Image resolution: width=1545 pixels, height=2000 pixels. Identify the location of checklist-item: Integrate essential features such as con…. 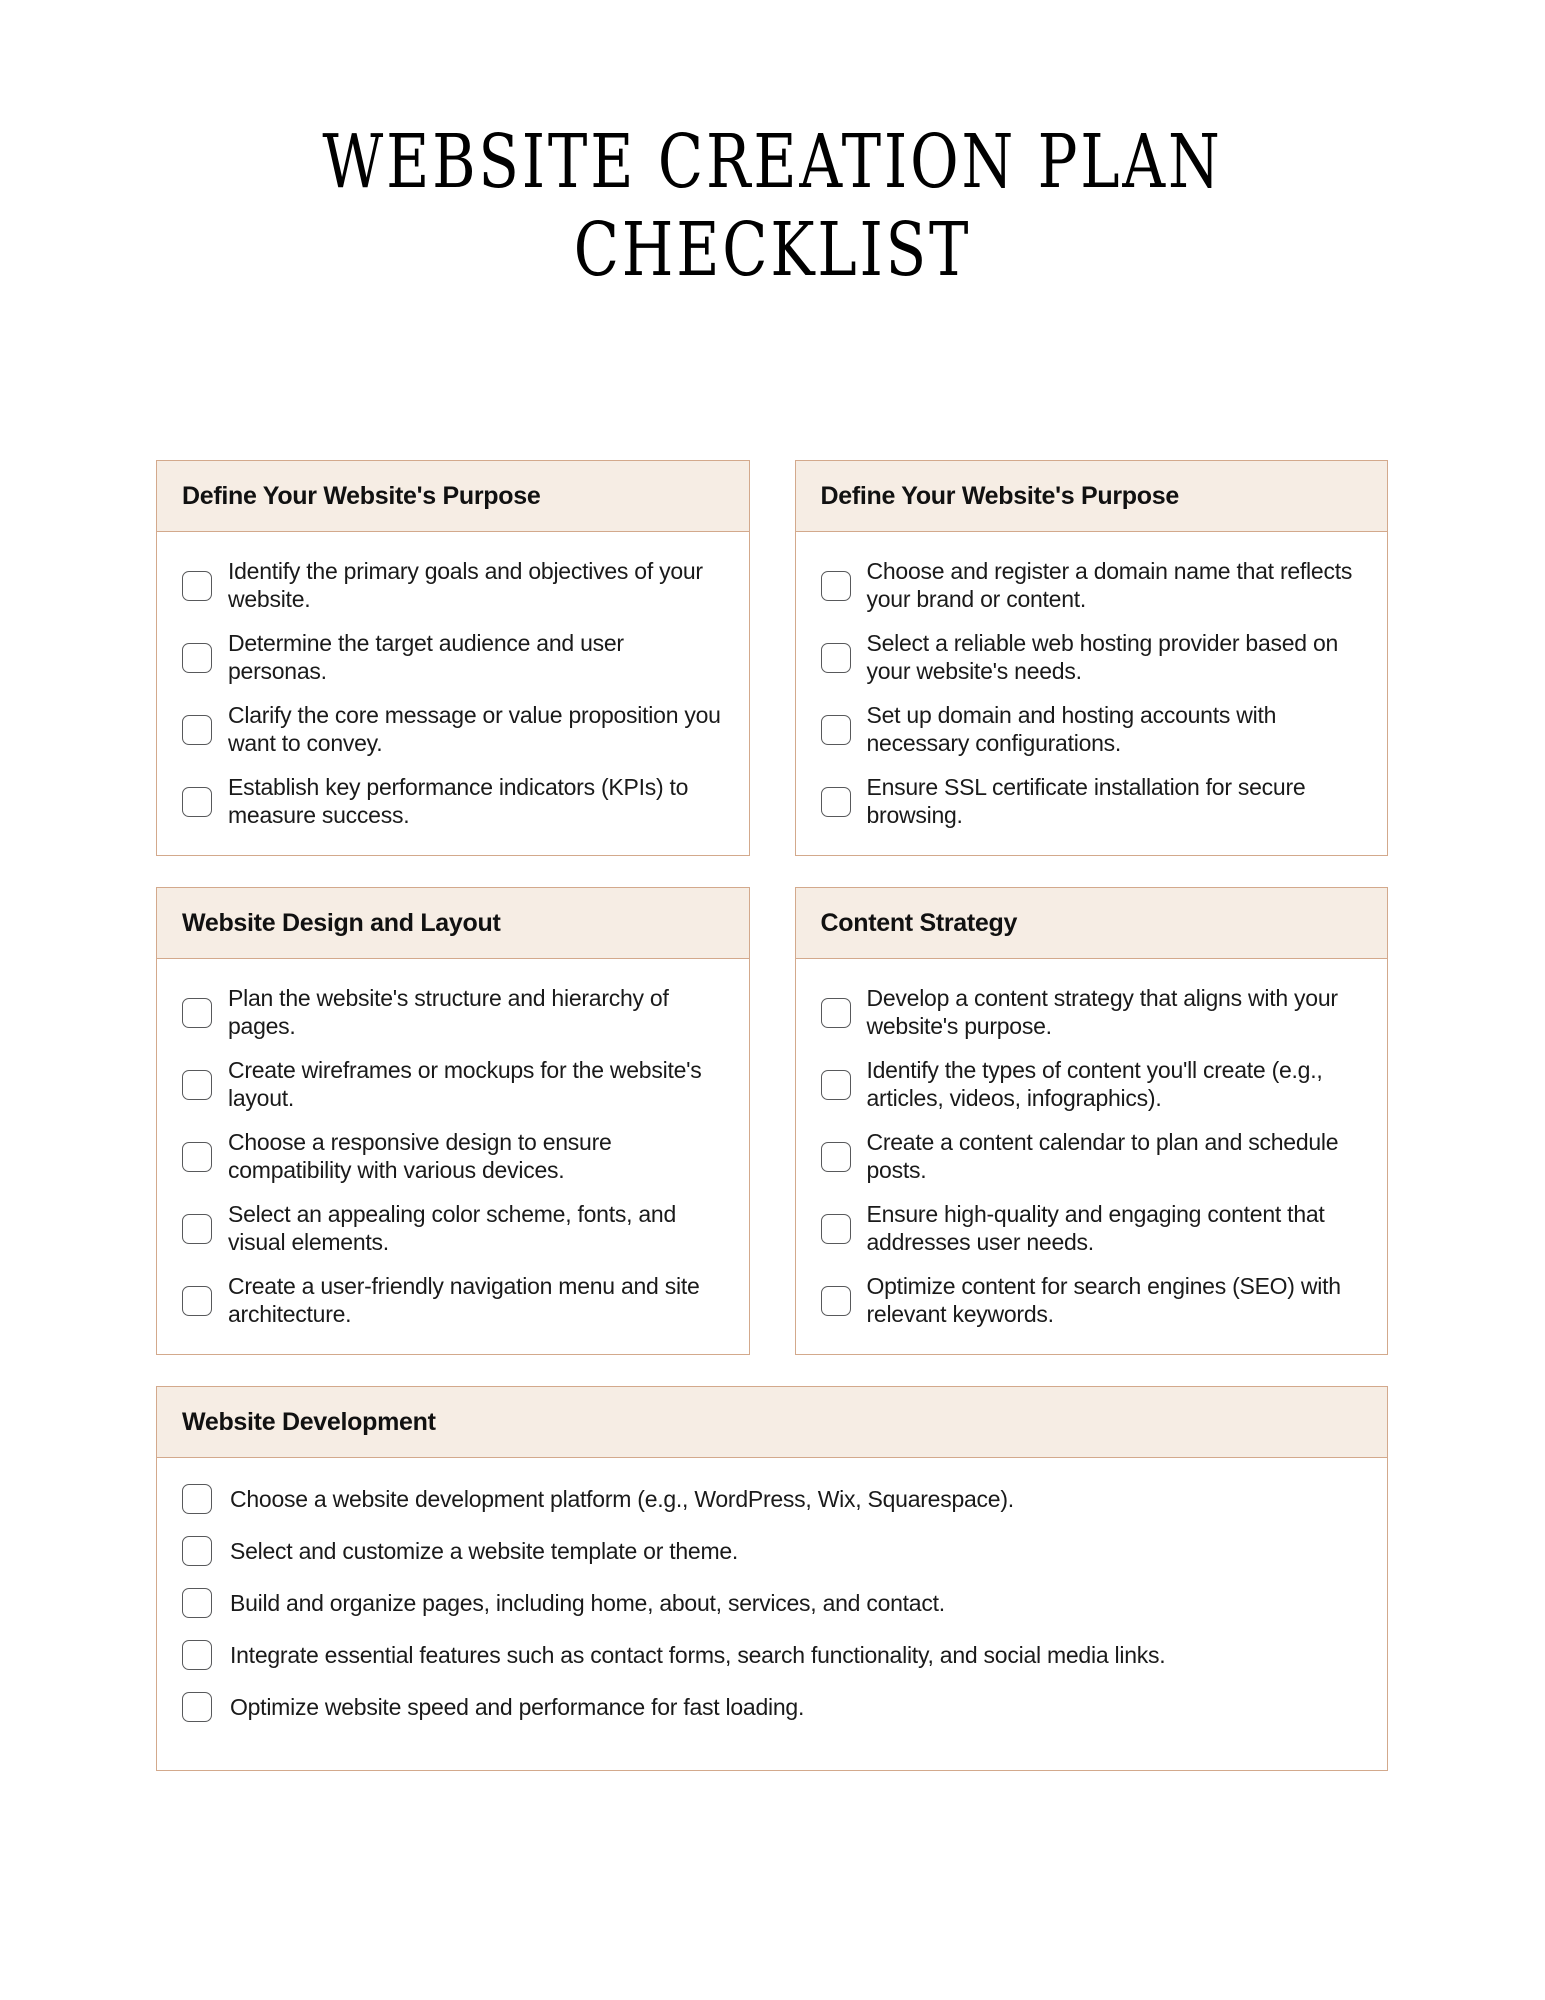
(772, 1655).